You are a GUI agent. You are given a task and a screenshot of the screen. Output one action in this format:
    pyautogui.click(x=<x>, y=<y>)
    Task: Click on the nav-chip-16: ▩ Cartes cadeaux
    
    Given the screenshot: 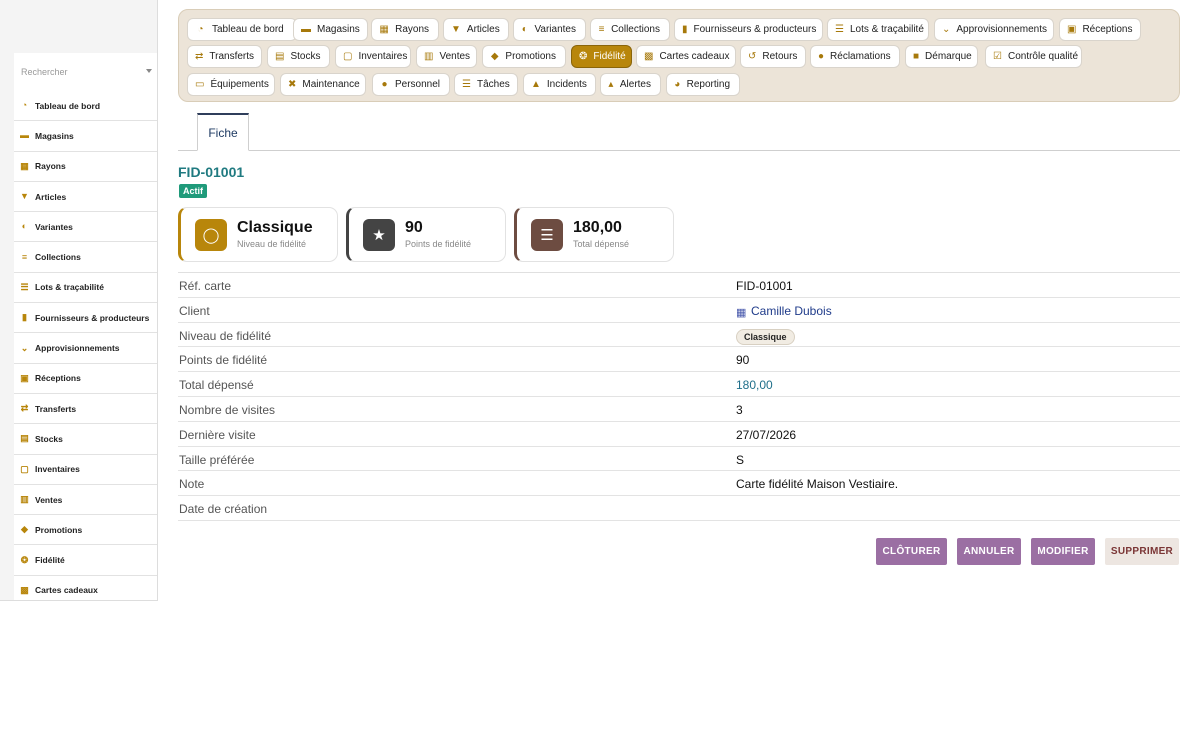 What is the action you would take?
    pyautogui.click(x=686, y=56)
    